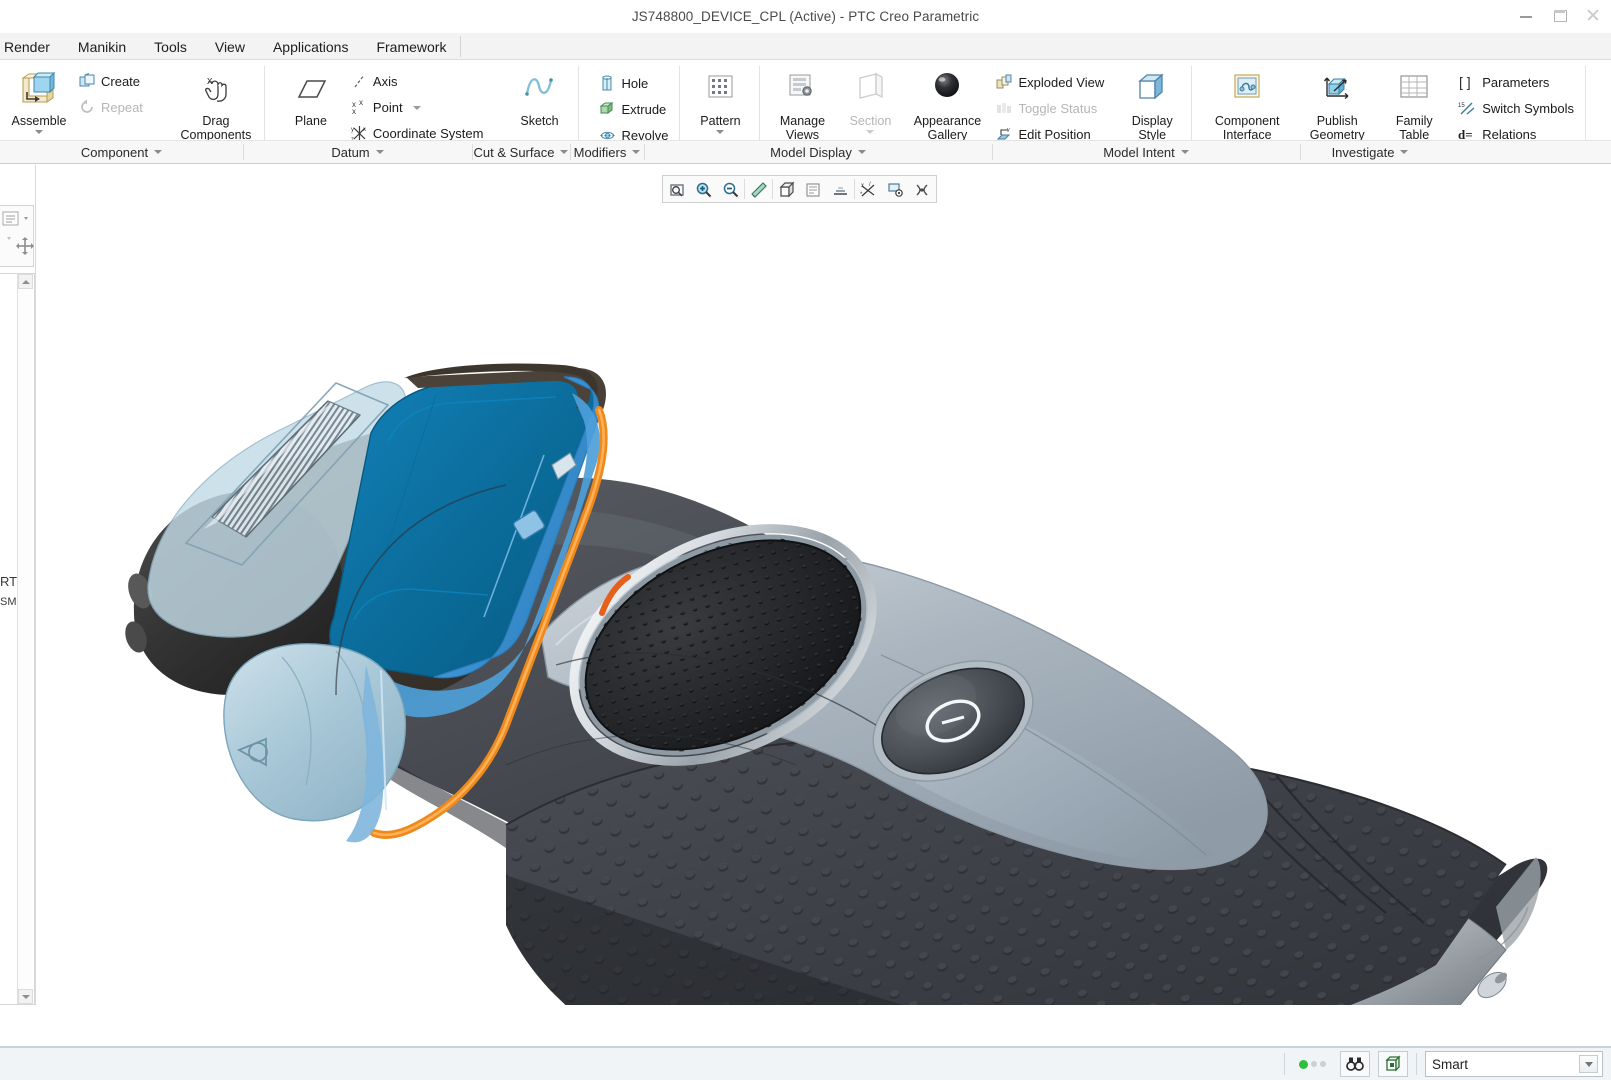 Image resolution: width=1611 pixels, height=1080 pixels. What do you see at coordinates (720, 132) in the screenshot?
I see `pattern-caret-icon` at bounding box center [720, 132].